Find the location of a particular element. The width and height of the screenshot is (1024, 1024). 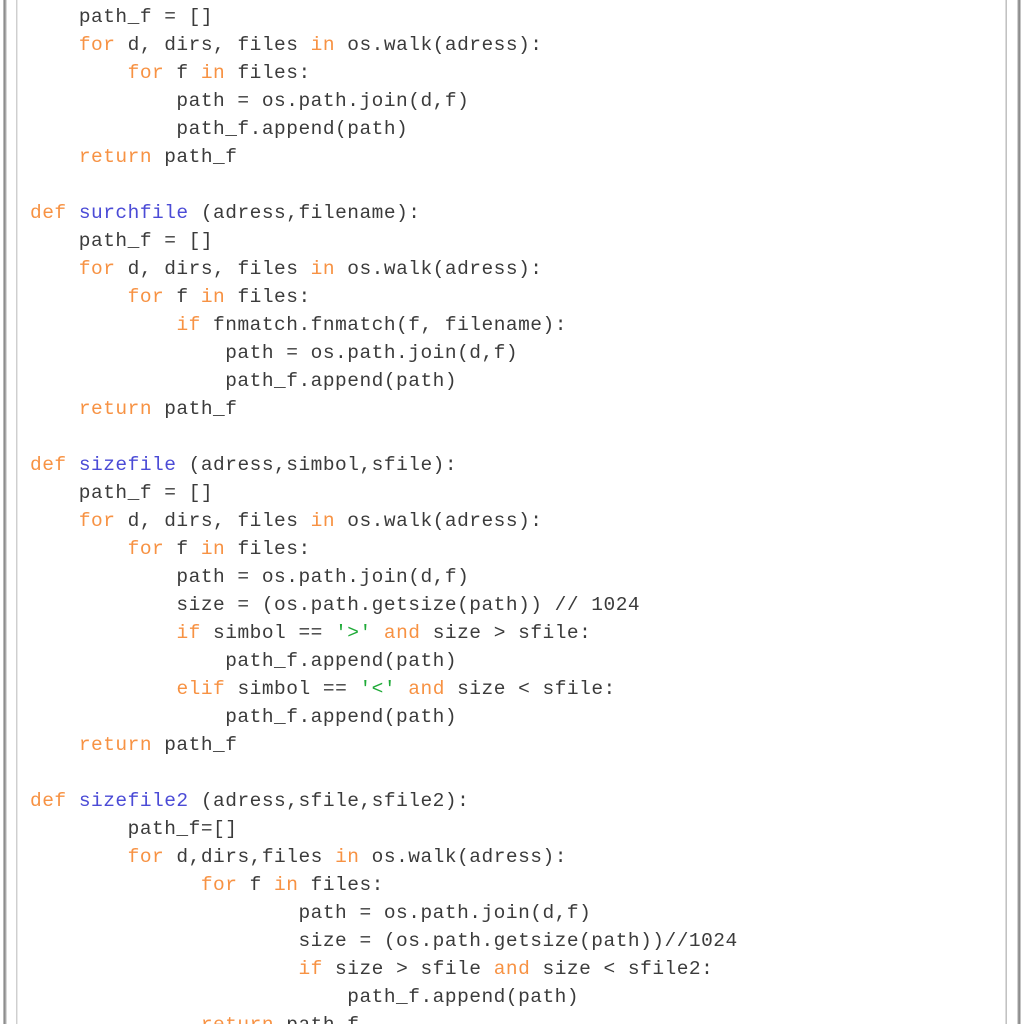

code-line: for d,dirs,files in os.walk(adress): is located at coordinates (517, 857).